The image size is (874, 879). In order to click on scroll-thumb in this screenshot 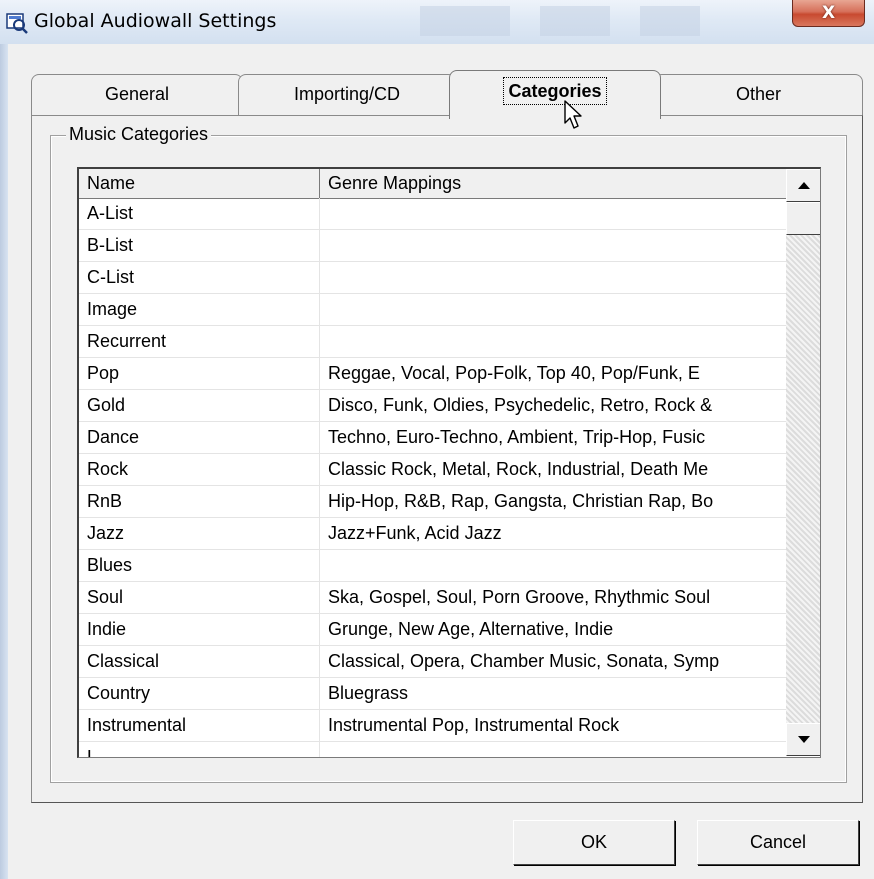, I will do `click(803, 218)`.